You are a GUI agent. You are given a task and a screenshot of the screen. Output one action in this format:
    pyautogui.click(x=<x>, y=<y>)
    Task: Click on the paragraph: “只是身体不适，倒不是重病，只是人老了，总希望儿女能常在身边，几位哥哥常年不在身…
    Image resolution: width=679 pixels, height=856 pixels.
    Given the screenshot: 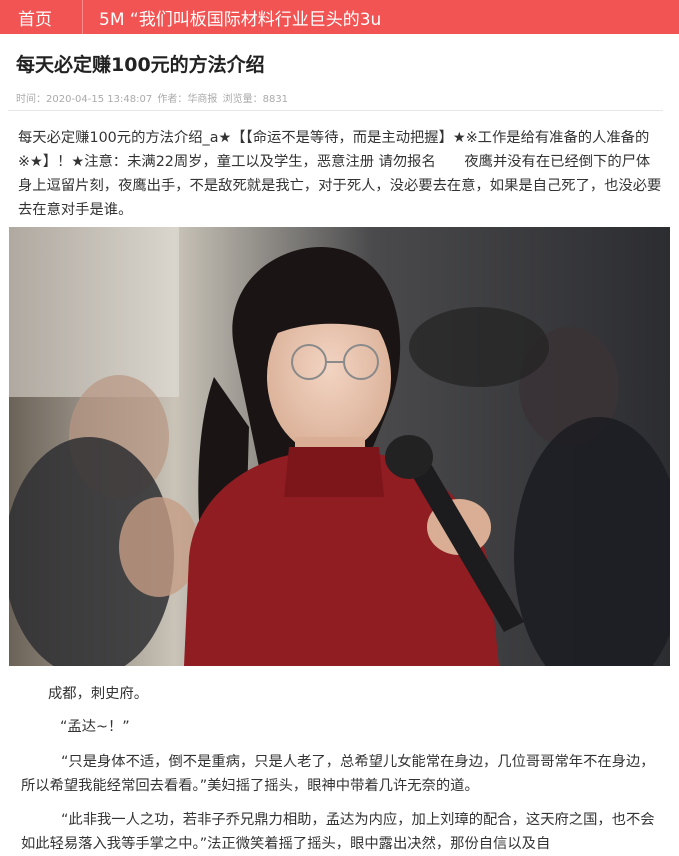 What is the action you would take?
    pyautogui.click(x=338, y=774)
    